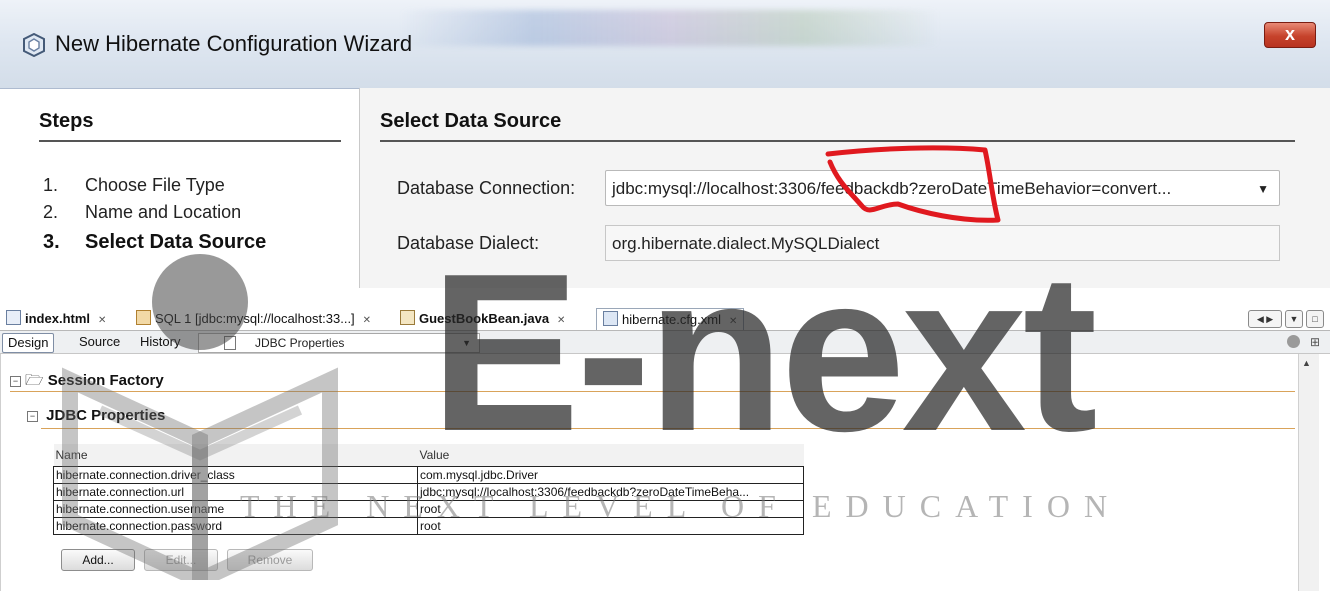 This screenshot has height=591, width=1330. I want to click on sql-file-icon, so click(143, 317).